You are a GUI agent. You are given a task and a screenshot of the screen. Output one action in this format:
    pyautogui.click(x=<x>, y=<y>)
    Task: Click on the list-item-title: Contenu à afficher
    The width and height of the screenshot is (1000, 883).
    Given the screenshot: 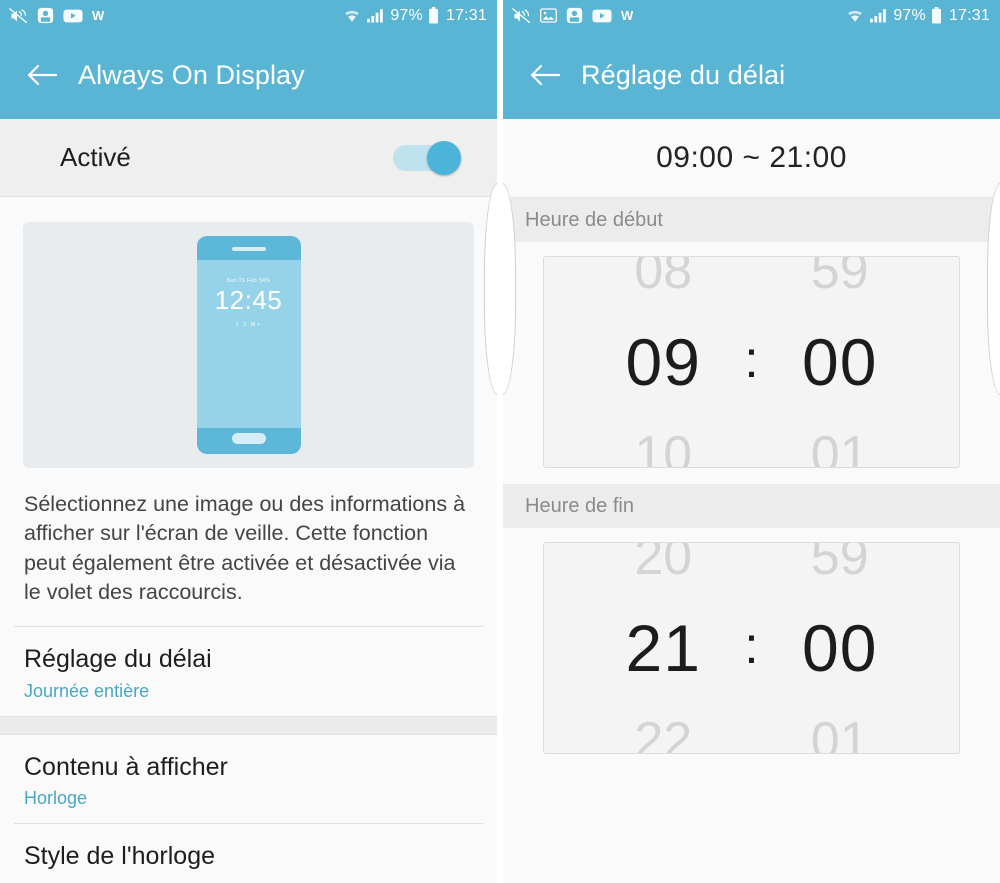 What is the action you would take?
    pyautogui.click(x=126, y=766)
    